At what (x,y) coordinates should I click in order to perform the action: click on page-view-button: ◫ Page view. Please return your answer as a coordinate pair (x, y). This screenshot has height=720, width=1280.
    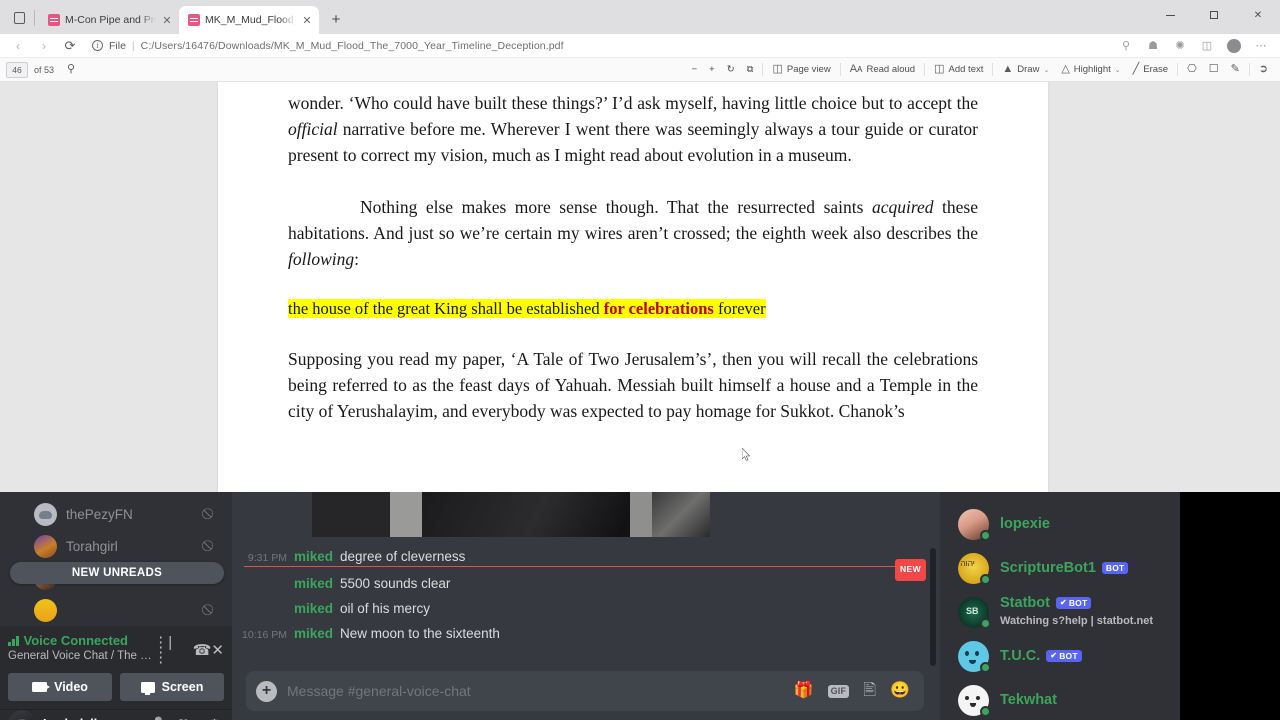
    Looking at the image, I should click on (801, 70).